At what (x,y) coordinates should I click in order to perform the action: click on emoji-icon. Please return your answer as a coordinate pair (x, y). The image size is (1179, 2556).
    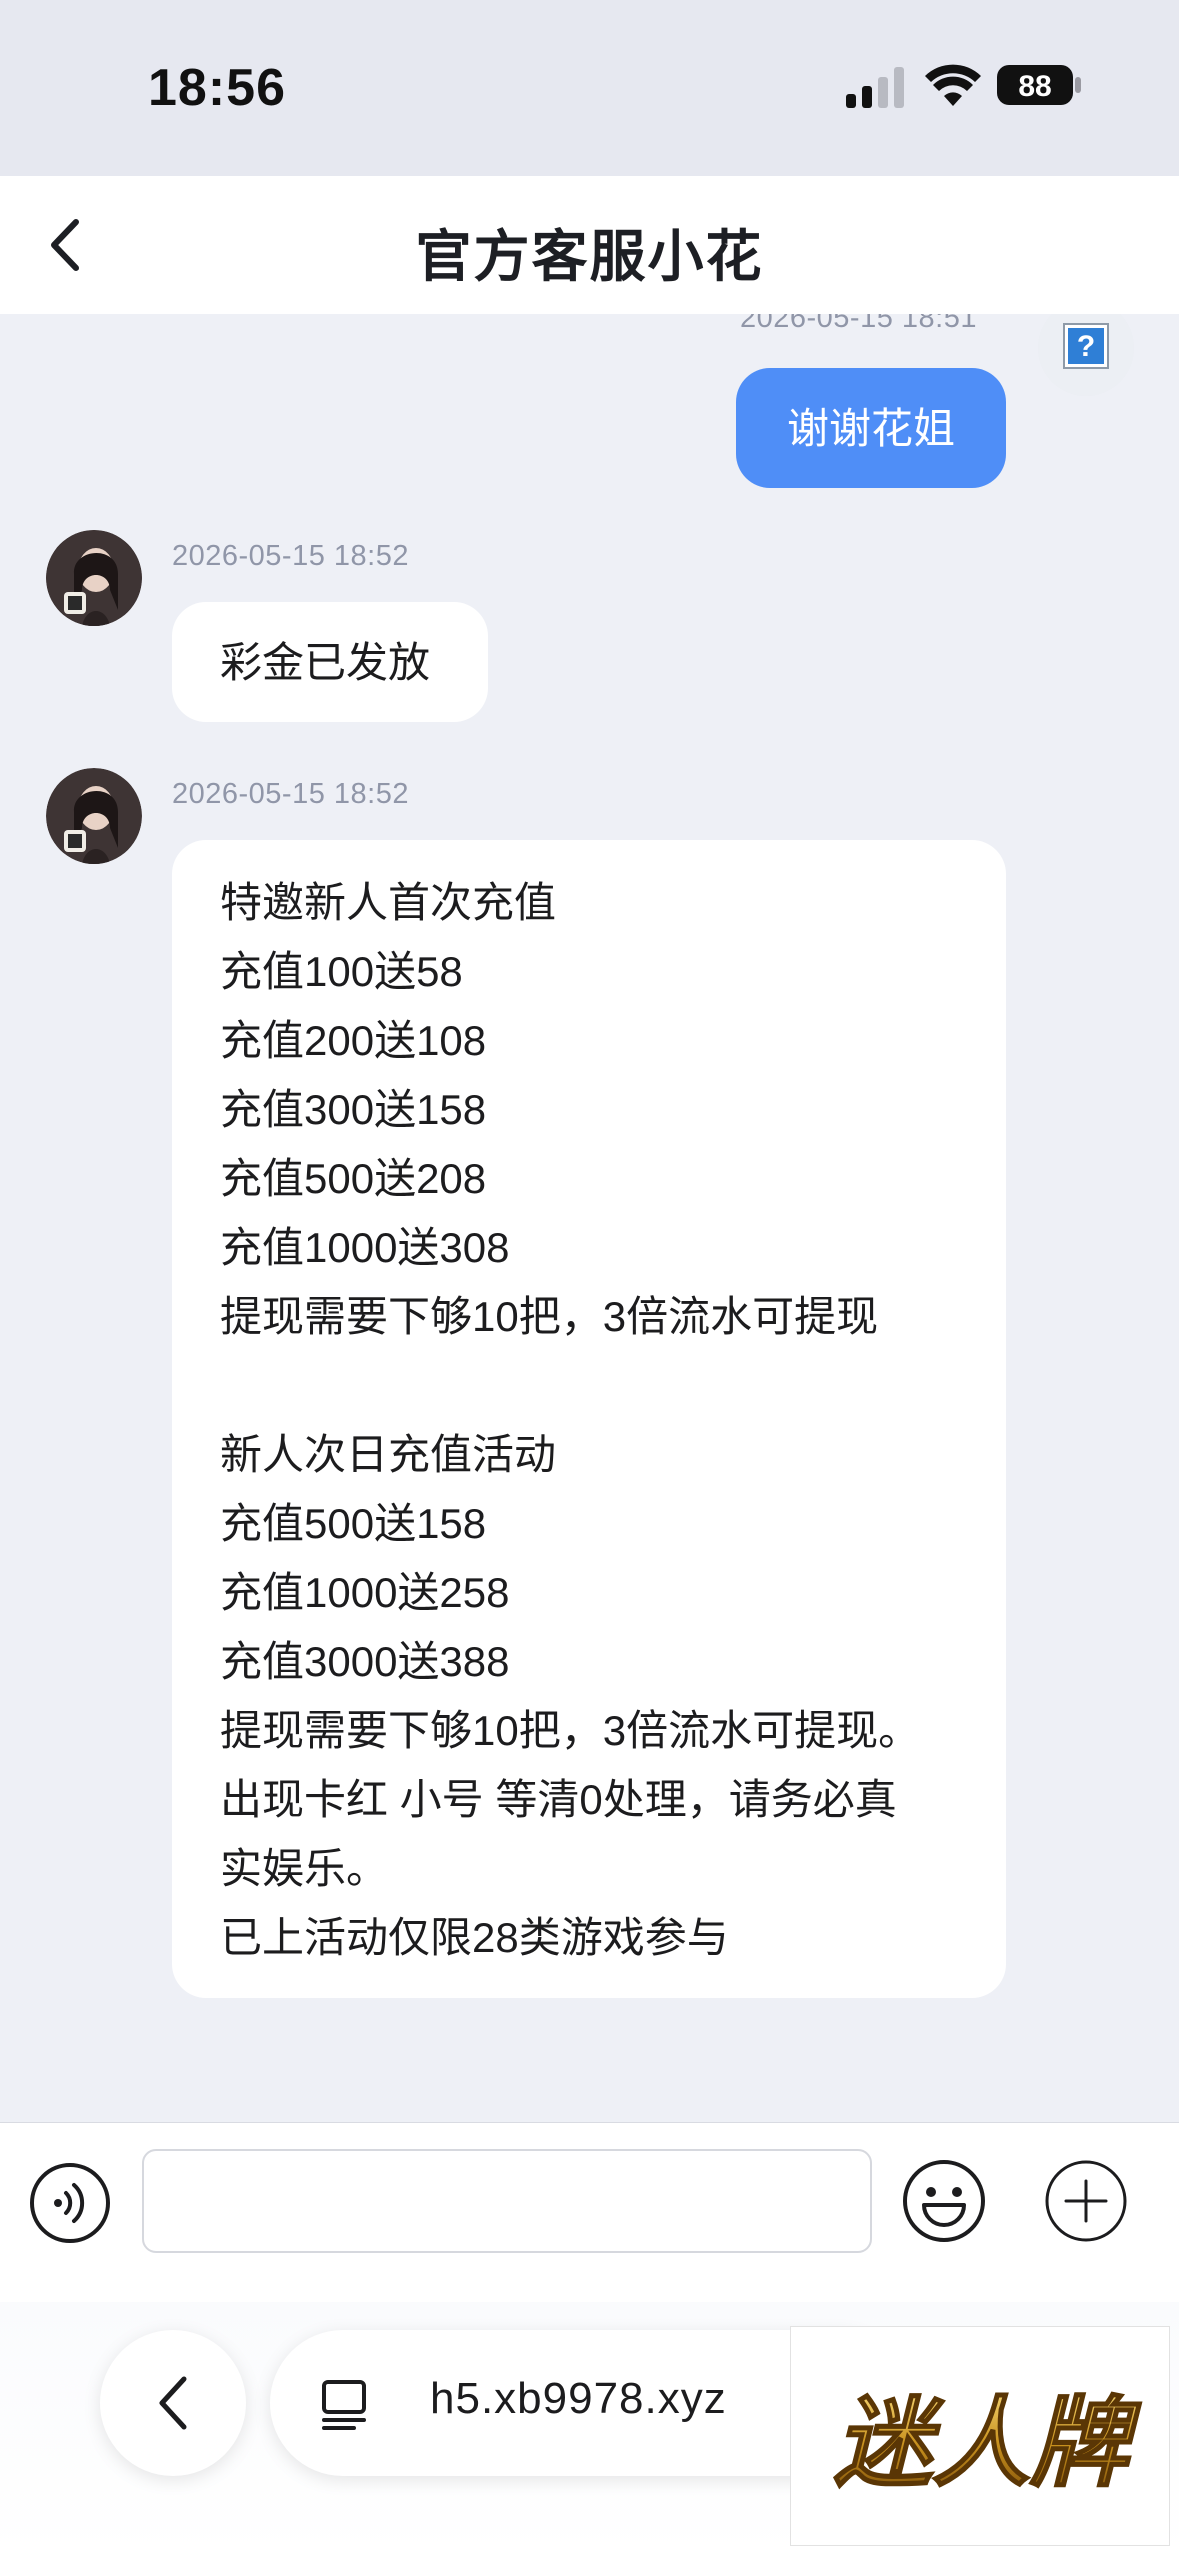
    Looking at the image, I should click on (944, 2201).